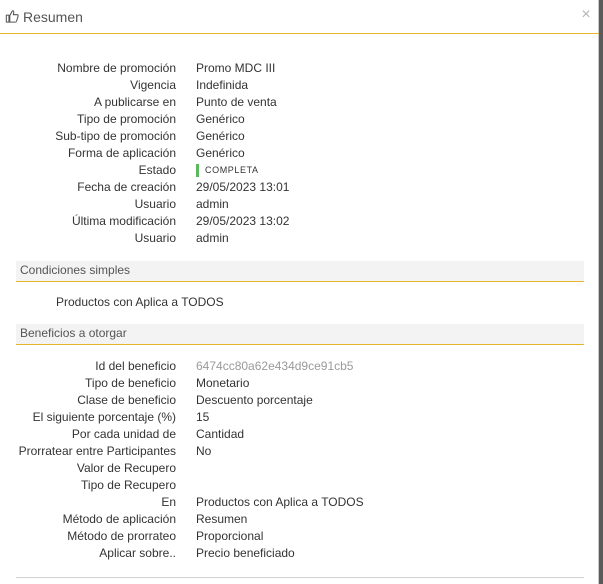  I want to click on benefit-row-metodo-prorrateo: Método de prorrateo Proporcional, so click(299, 536).